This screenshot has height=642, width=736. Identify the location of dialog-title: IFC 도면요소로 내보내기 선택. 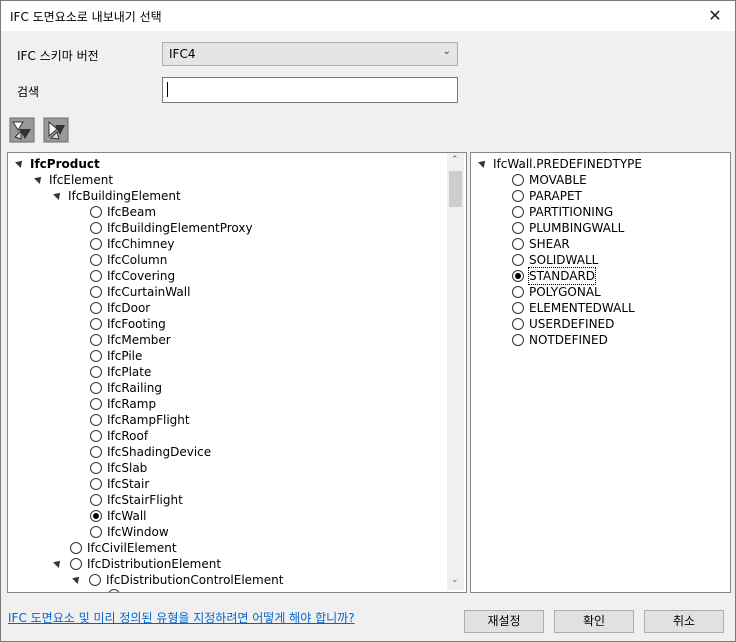
(86, 17).